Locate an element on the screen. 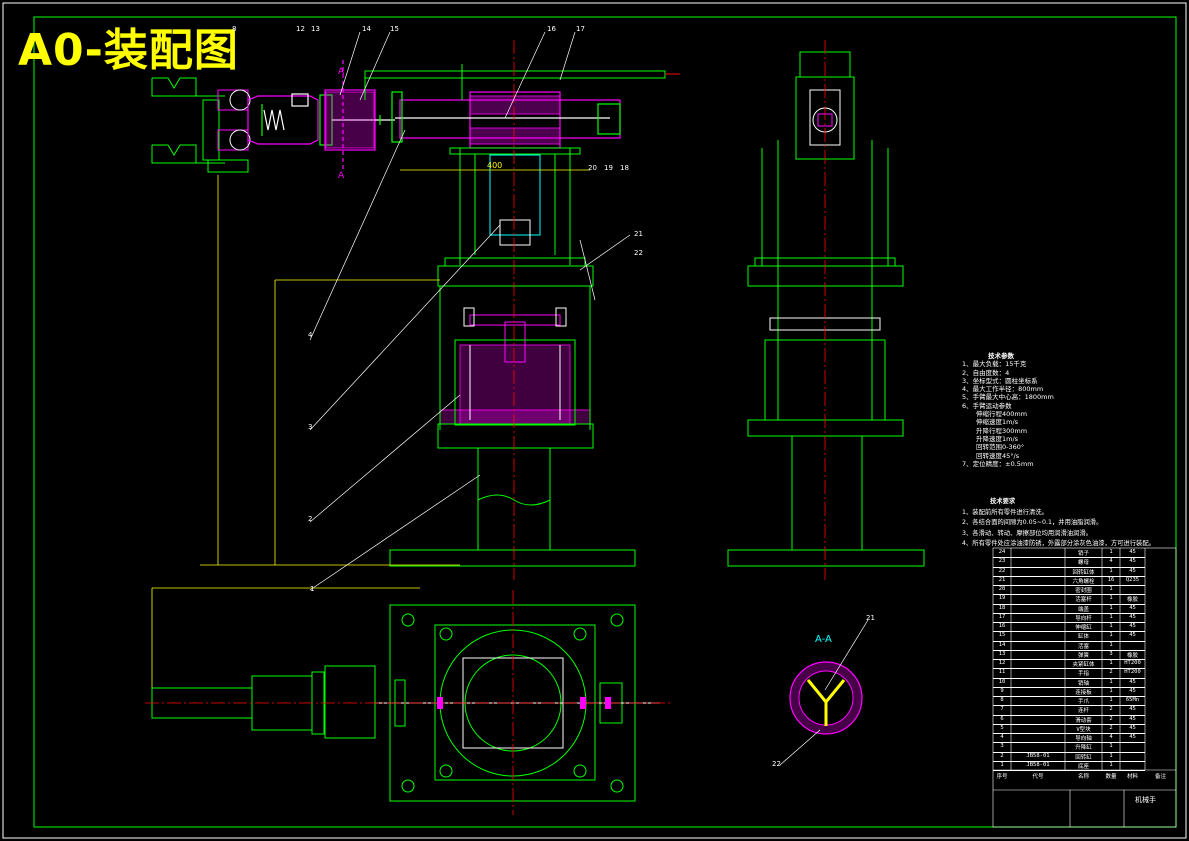  bom-cell: 24 is located at coordinates (1002, 554).